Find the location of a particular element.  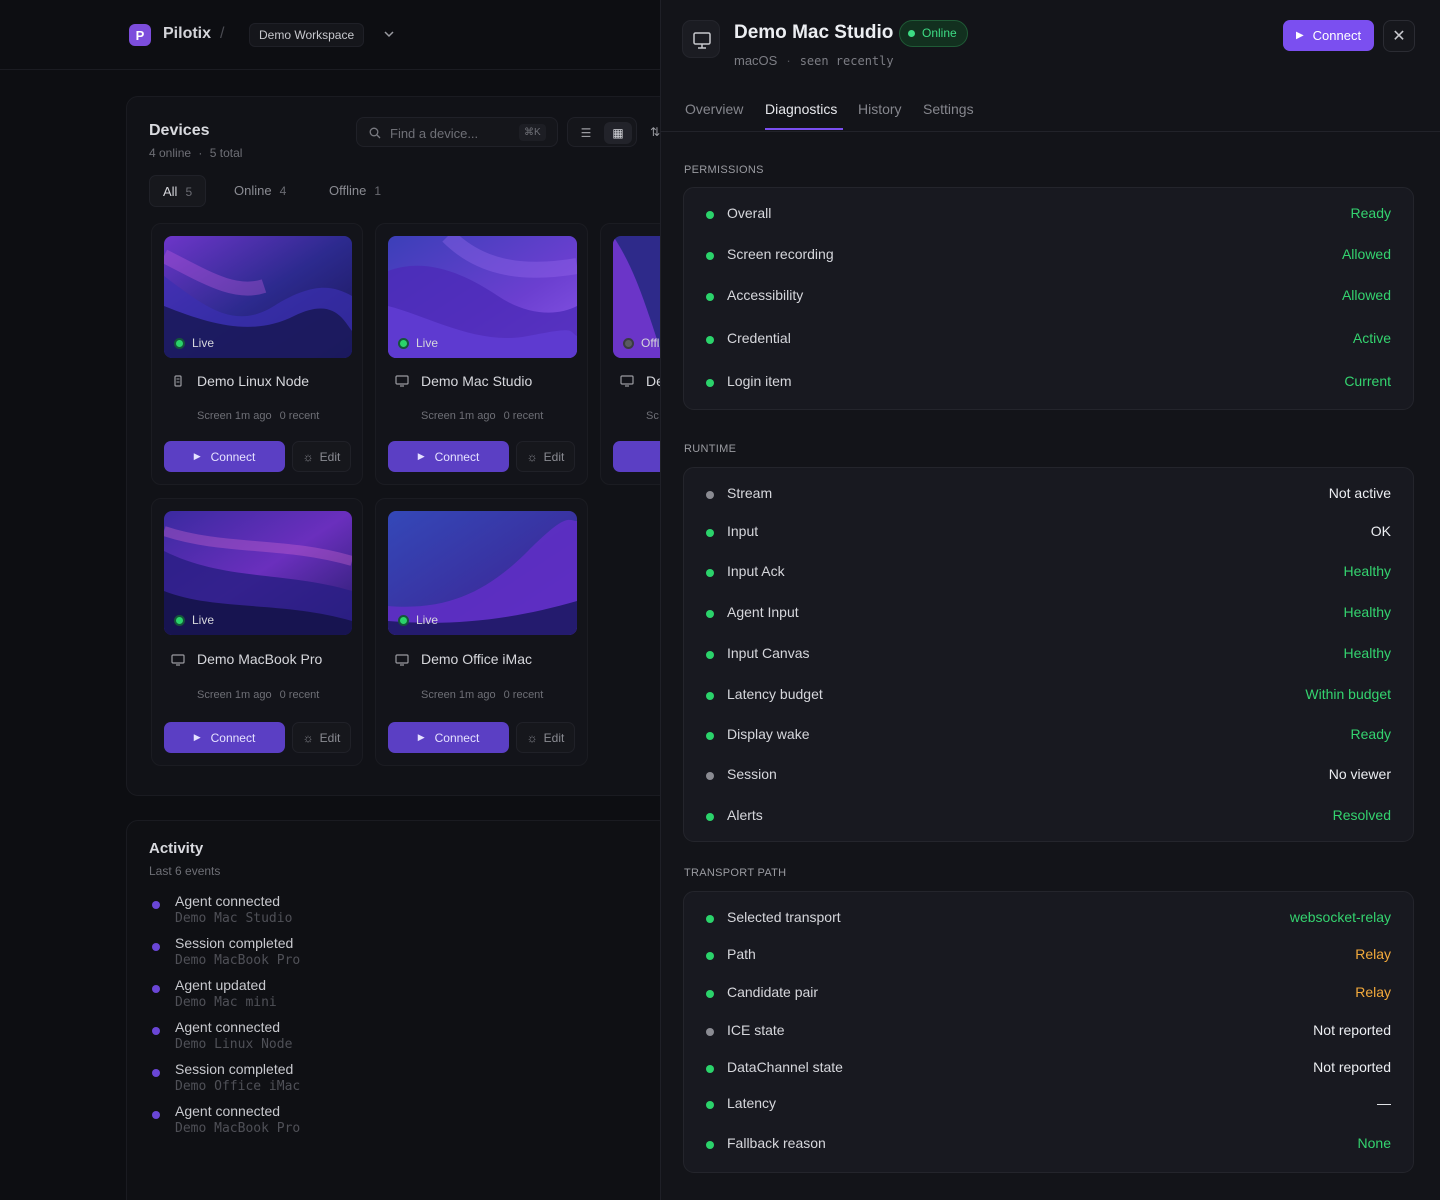

close-icon: ✕ is located at coordinates (1399, 36).